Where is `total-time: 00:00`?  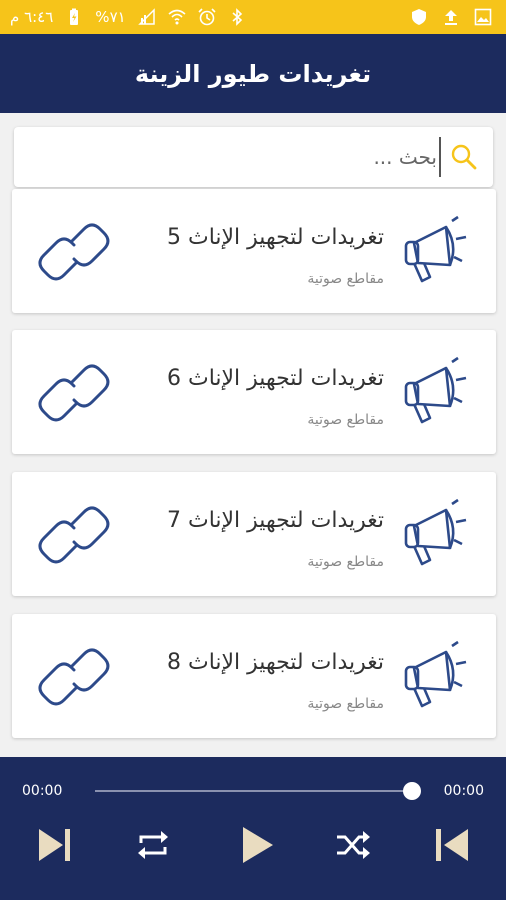
total-time: 00:00 is located at coordinates (463, 791).